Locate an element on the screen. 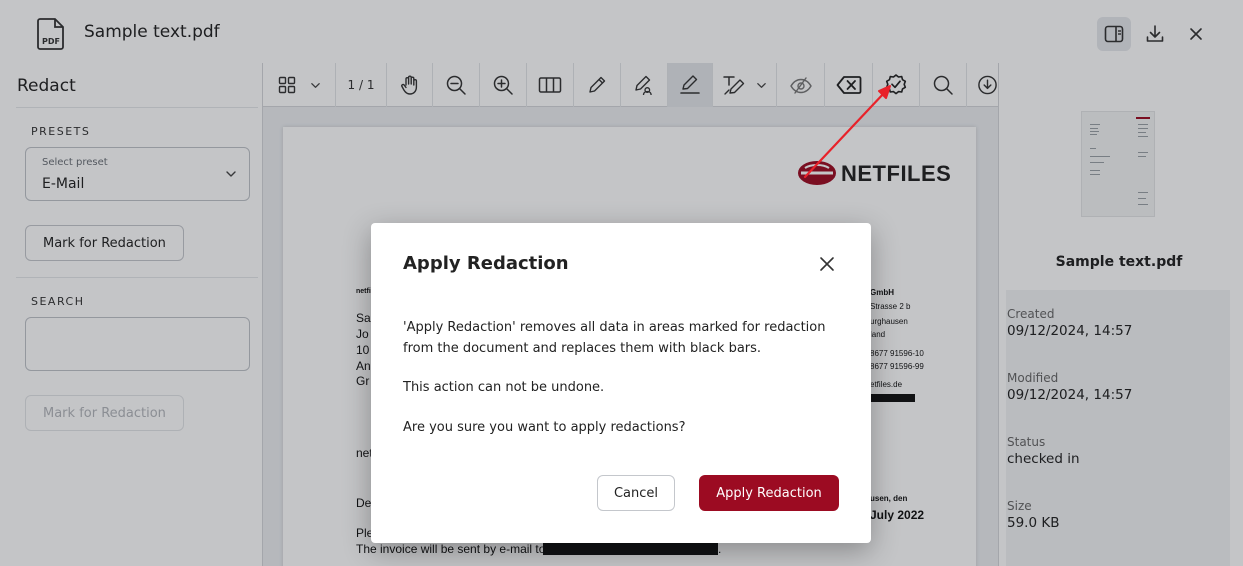 This screenshot has width=1243, height=566. cancel-button: Cancel is located at coordinates (636, 493).